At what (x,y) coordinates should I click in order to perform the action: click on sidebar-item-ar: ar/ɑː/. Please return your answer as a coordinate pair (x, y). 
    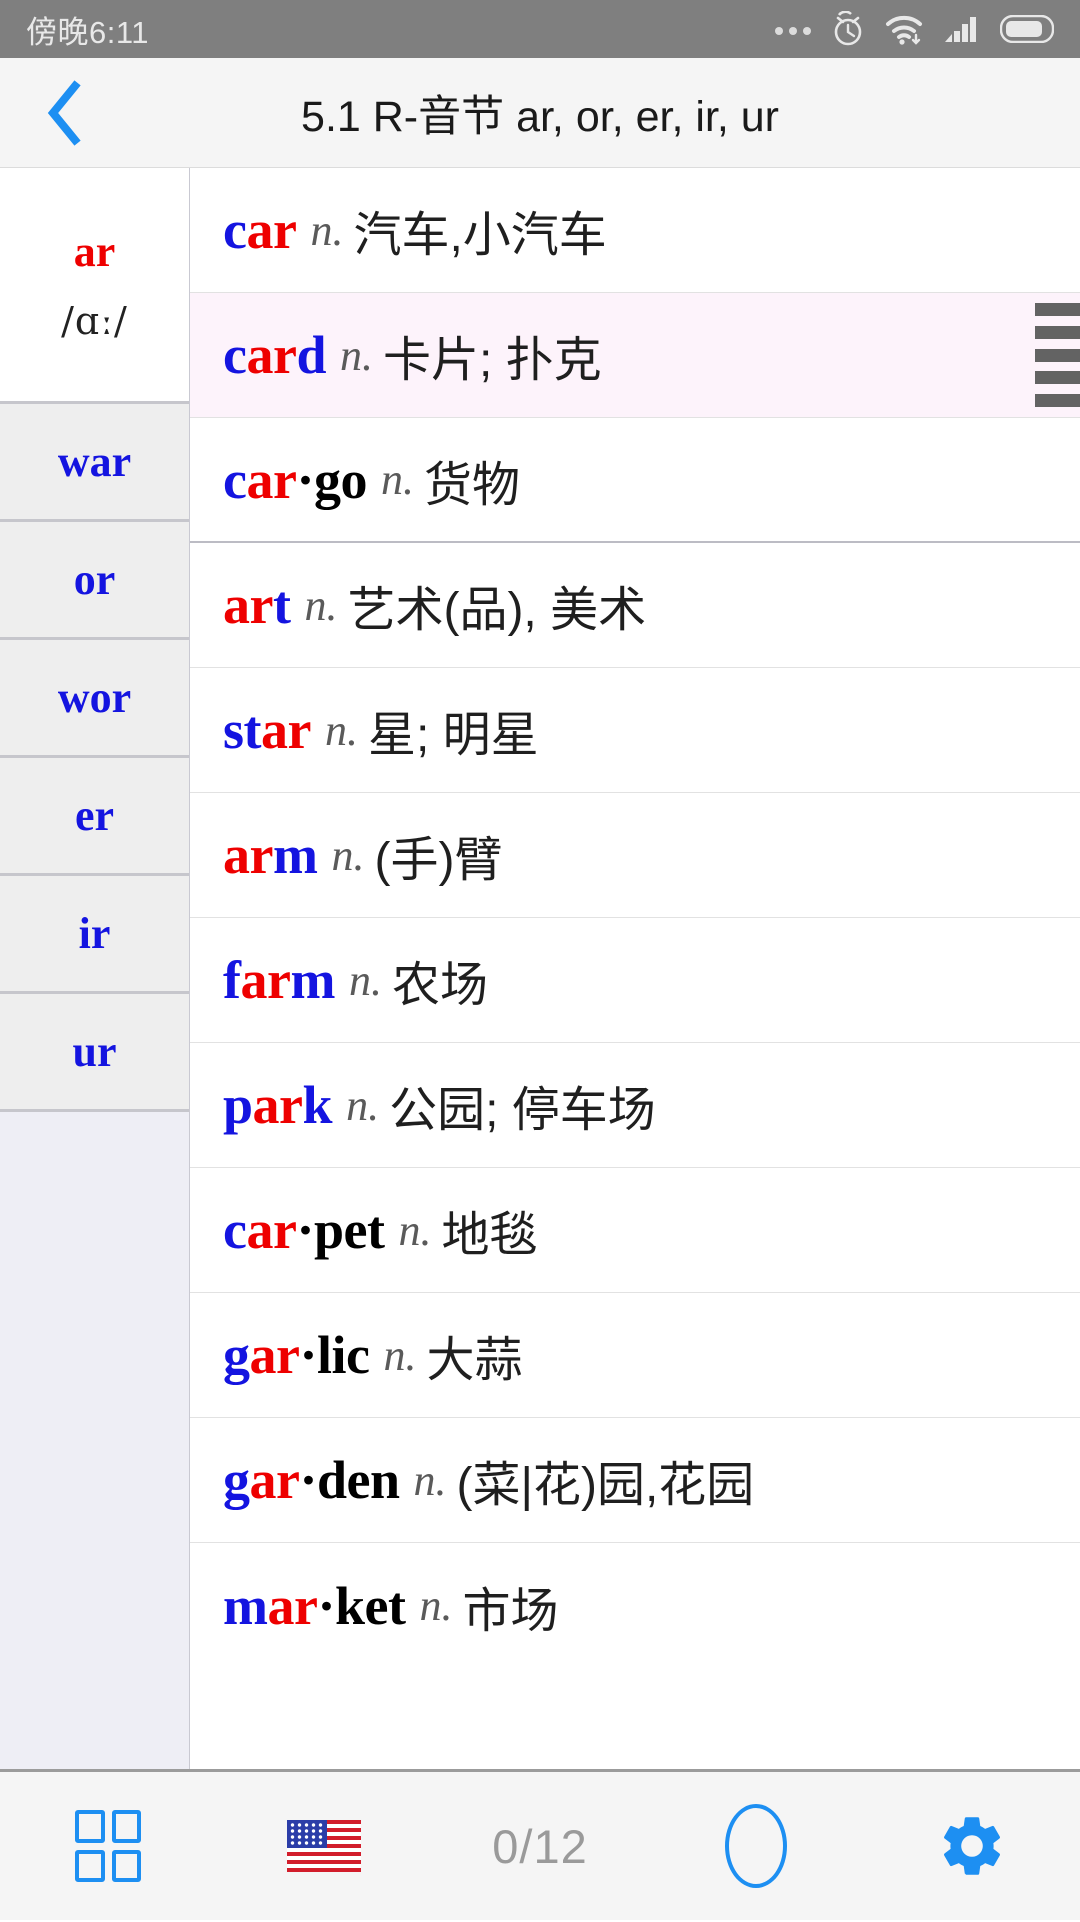
    Looking at the image, I should click on (94, 286).